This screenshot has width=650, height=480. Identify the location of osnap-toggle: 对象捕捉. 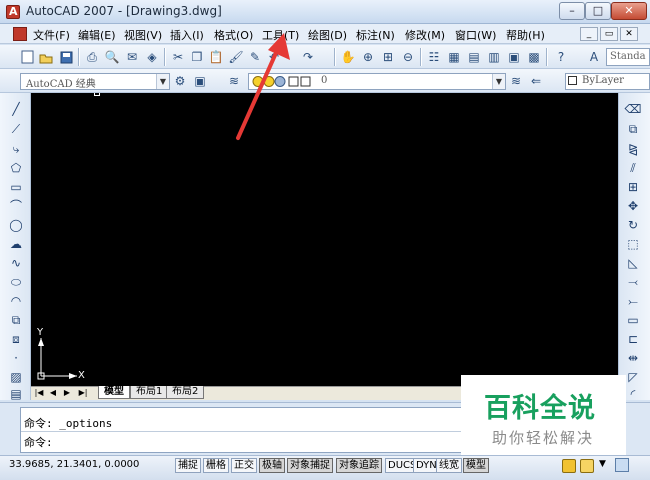
(310, 465).